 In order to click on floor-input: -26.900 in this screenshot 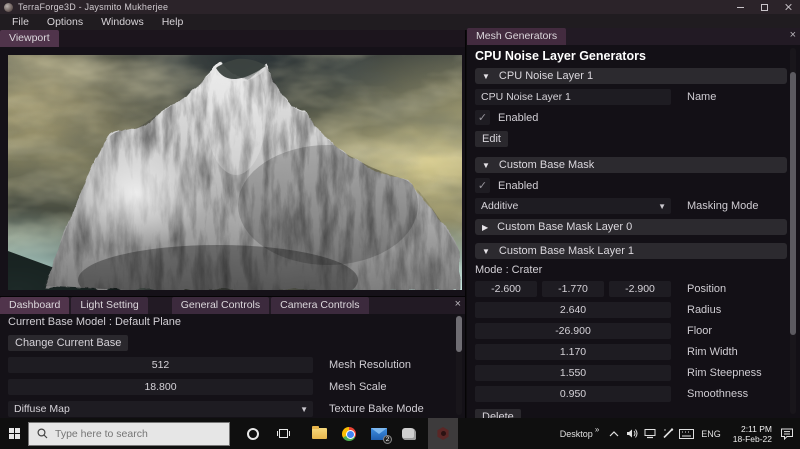, I will do `click(573, 331)`.